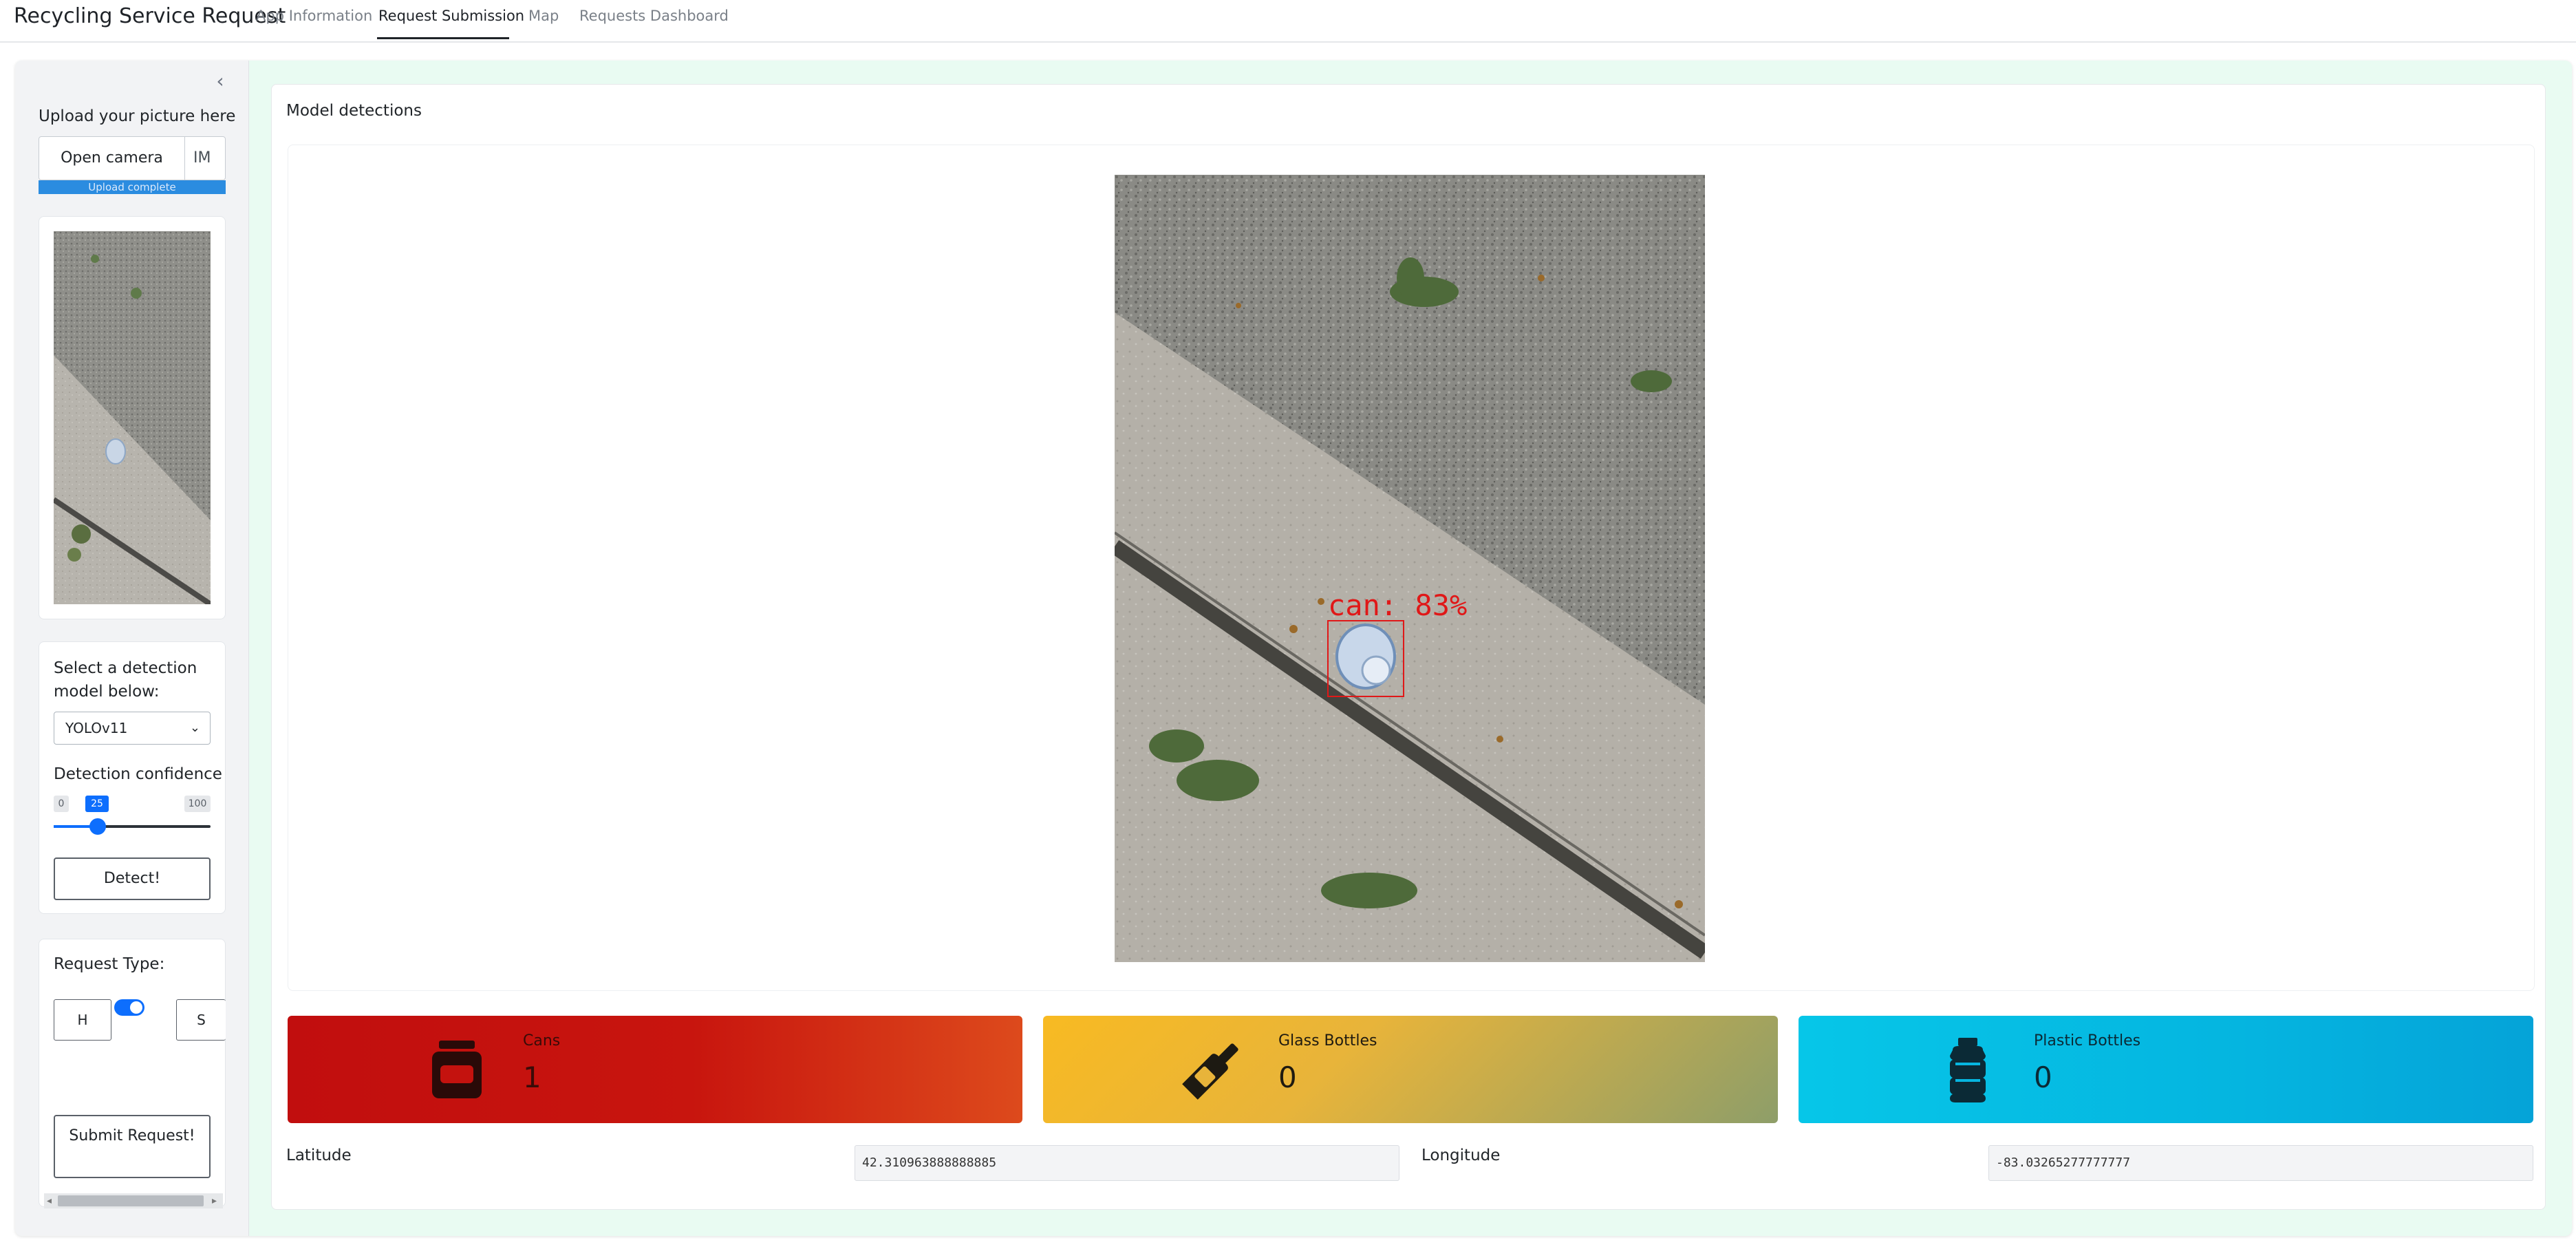 The image size is (2576, 1247). Describe the element at coordinates (125, 680) in the screenshot. I see `model-select-label: Select a detection model below:` at that location.